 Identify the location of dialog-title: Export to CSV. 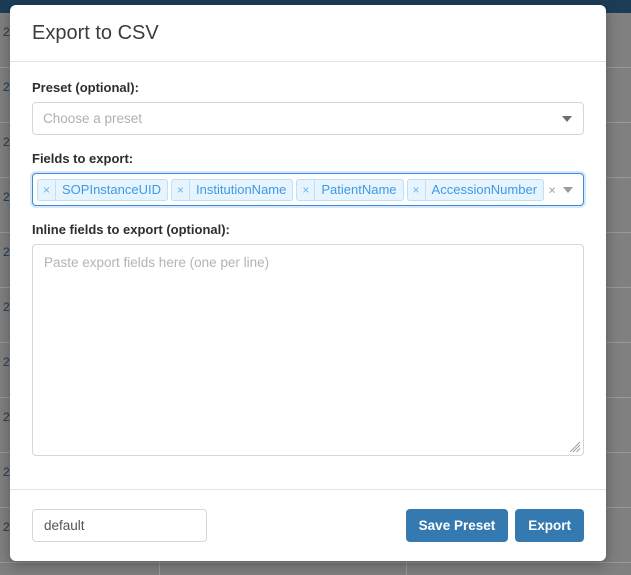
(95, 32).